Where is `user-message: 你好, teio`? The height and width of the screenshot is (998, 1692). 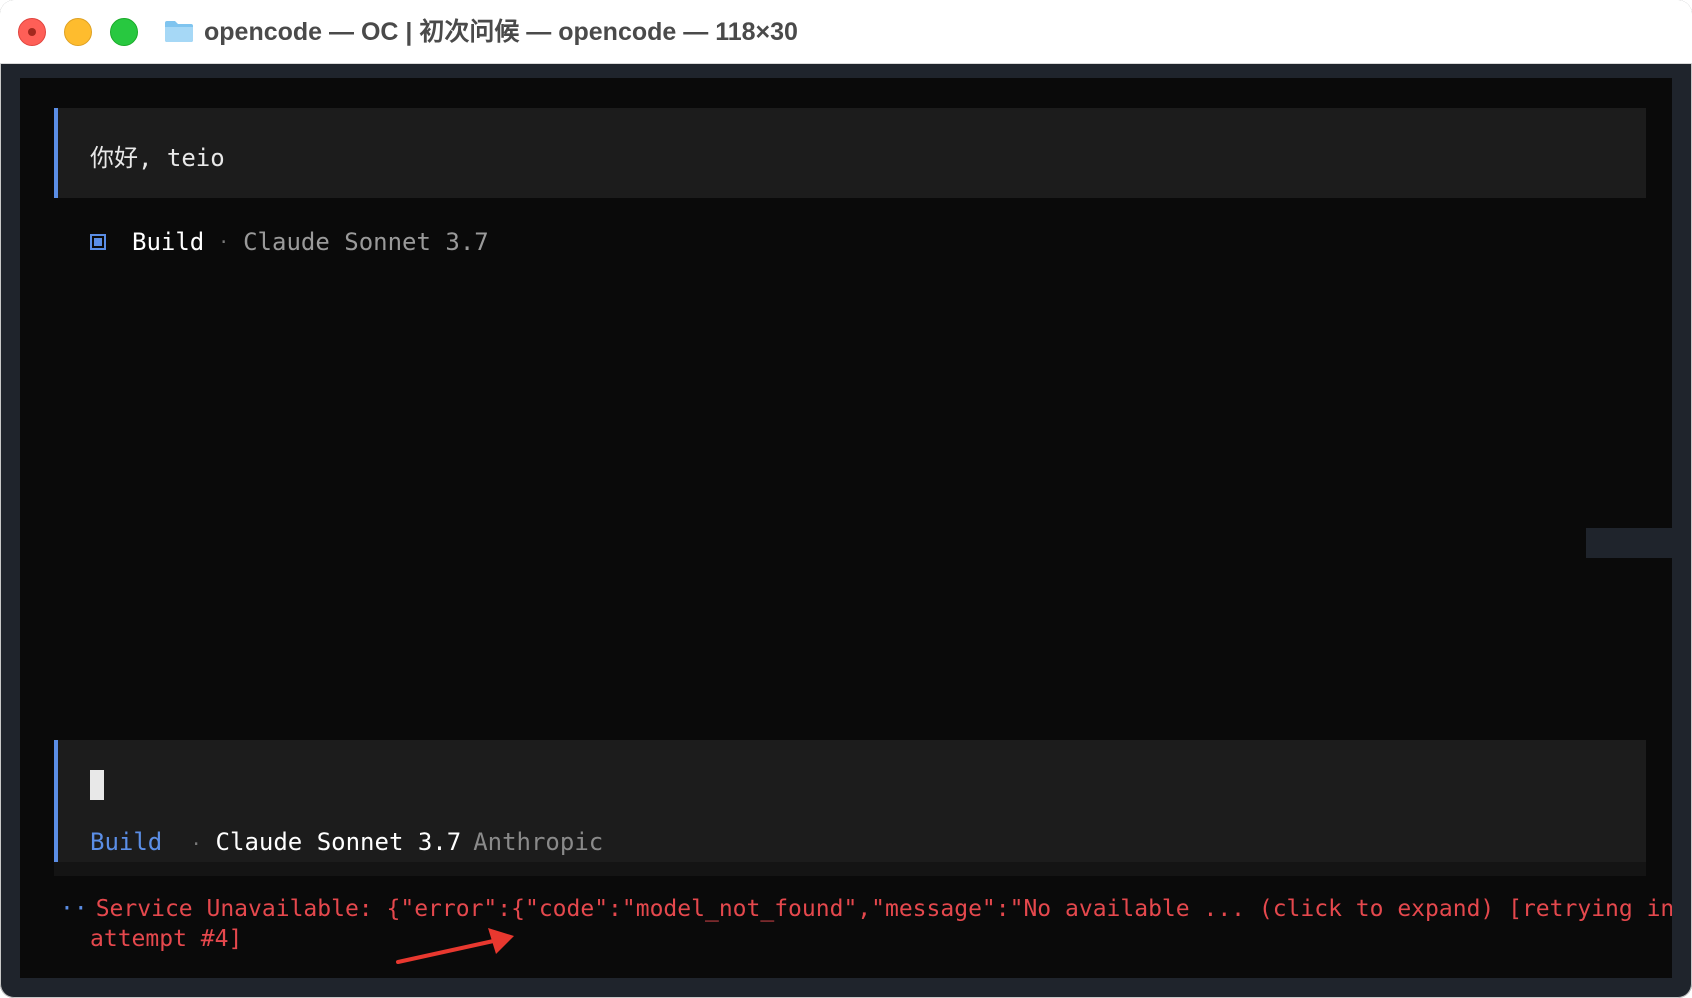 user-message: 你好, teio is located at coordinates (850, 153).